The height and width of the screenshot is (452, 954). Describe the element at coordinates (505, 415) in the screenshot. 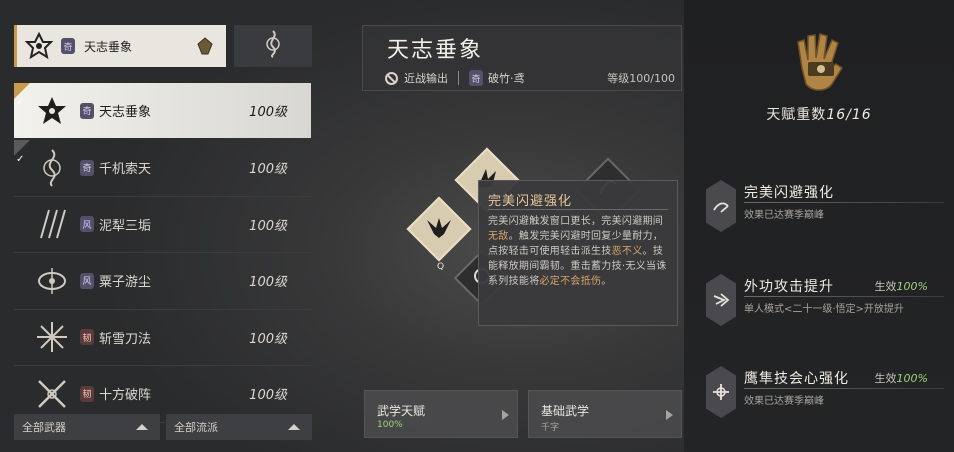

I see `chevron-right-icon` at that location.